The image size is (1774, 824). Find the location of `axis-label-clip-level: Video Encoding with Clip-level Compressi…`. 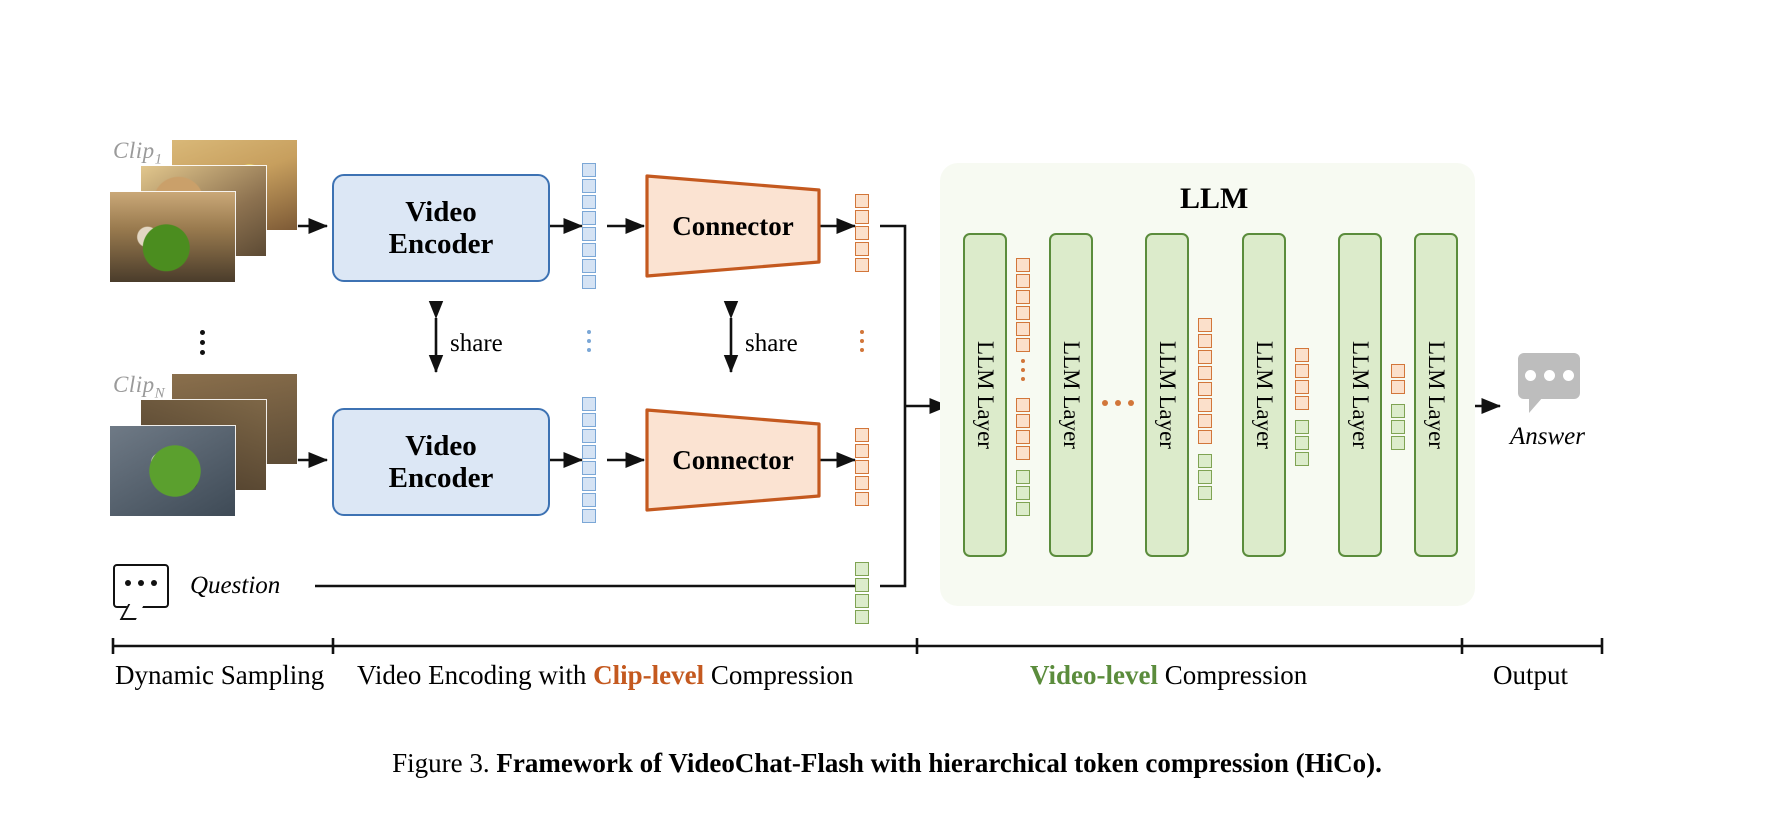

axis-label-clip-level: Video Encoding with Clip-level Compressi… is located at coordinates (605, 675).